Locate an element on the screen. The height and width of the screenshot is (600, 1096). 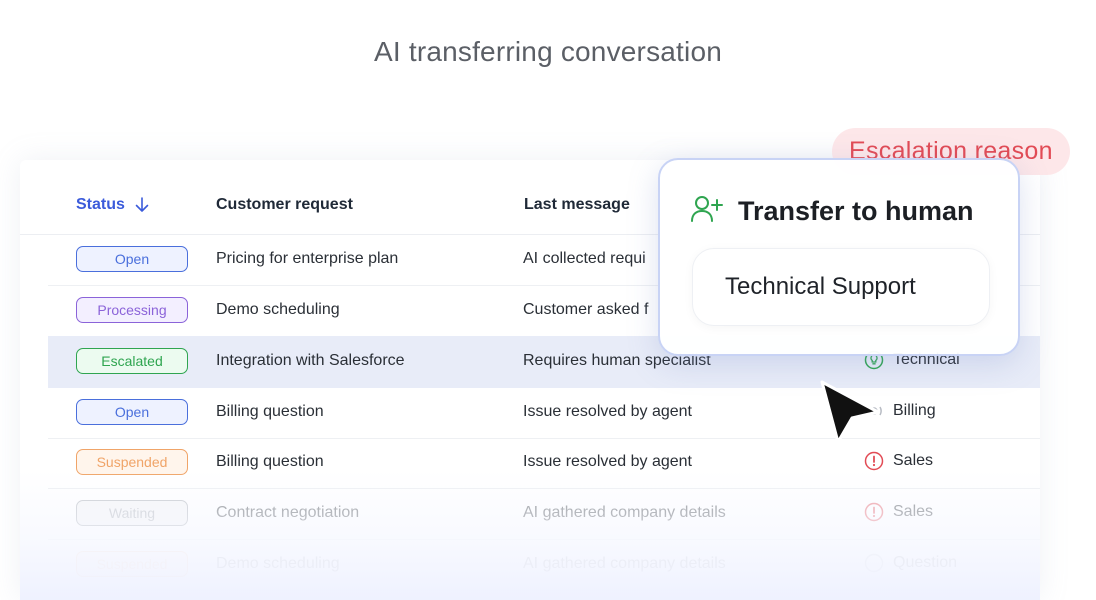
last-message-cell: Customer asked f is located at coordinates (586, 309).